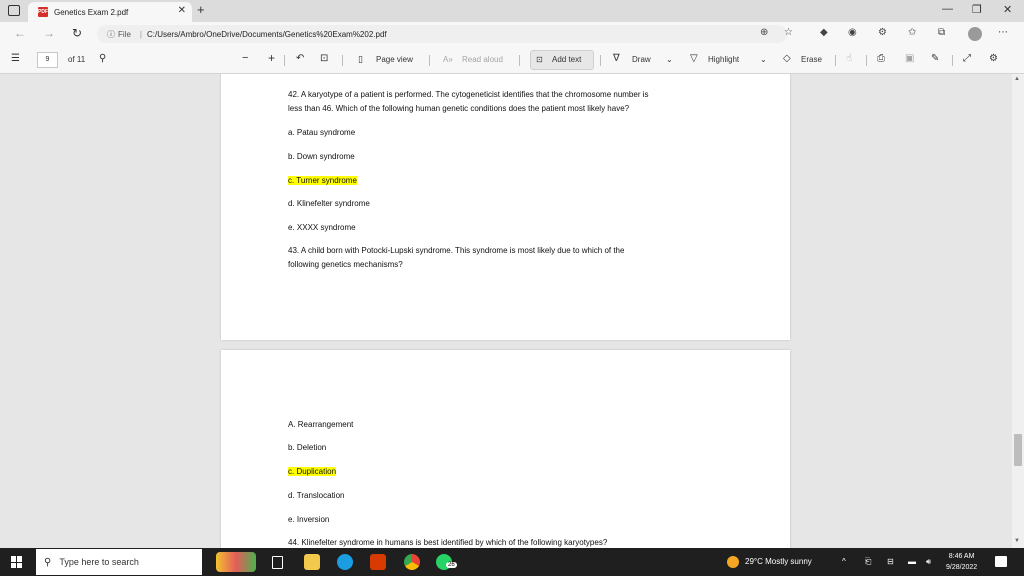  What do you see at coordinates (182, 10) in the screenshot?
I see `close-icon: ✕` at bounding box center [182, 10].